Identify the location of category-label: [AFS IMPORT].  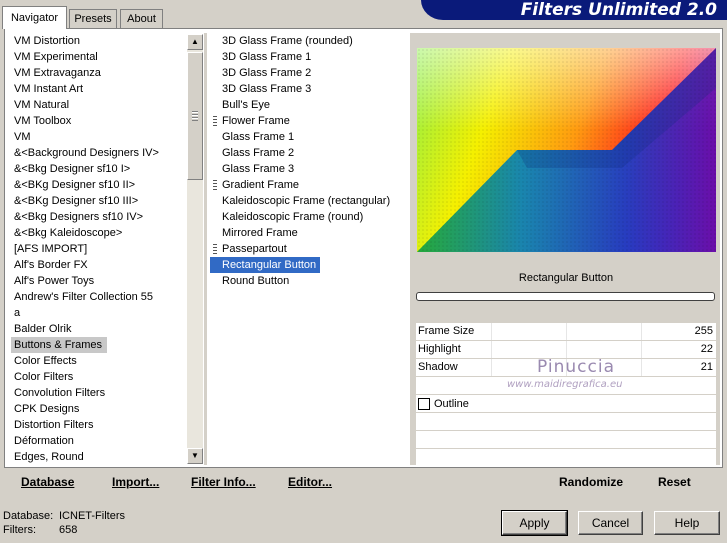
(51, 249).